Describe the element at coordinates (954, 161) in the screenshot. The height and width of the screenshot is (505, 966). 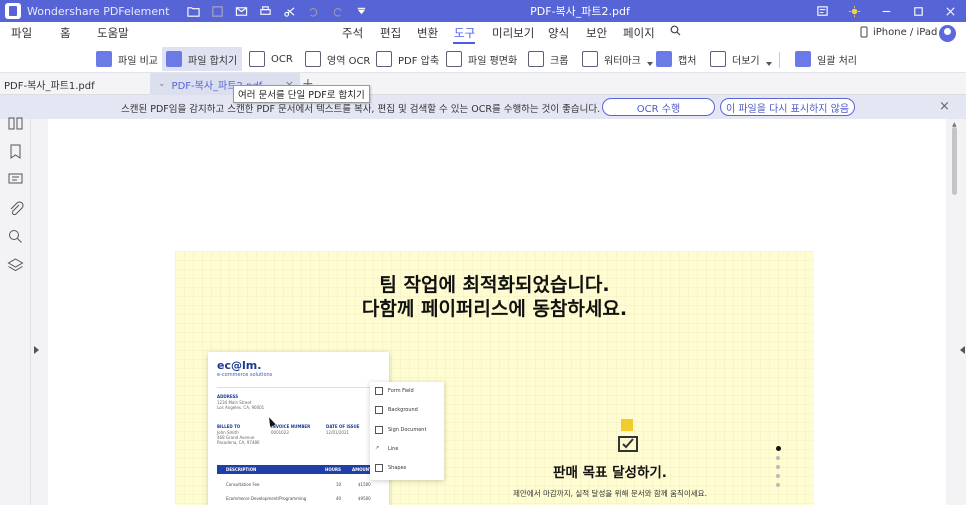
I see `scrollbar-thumb` at that location.